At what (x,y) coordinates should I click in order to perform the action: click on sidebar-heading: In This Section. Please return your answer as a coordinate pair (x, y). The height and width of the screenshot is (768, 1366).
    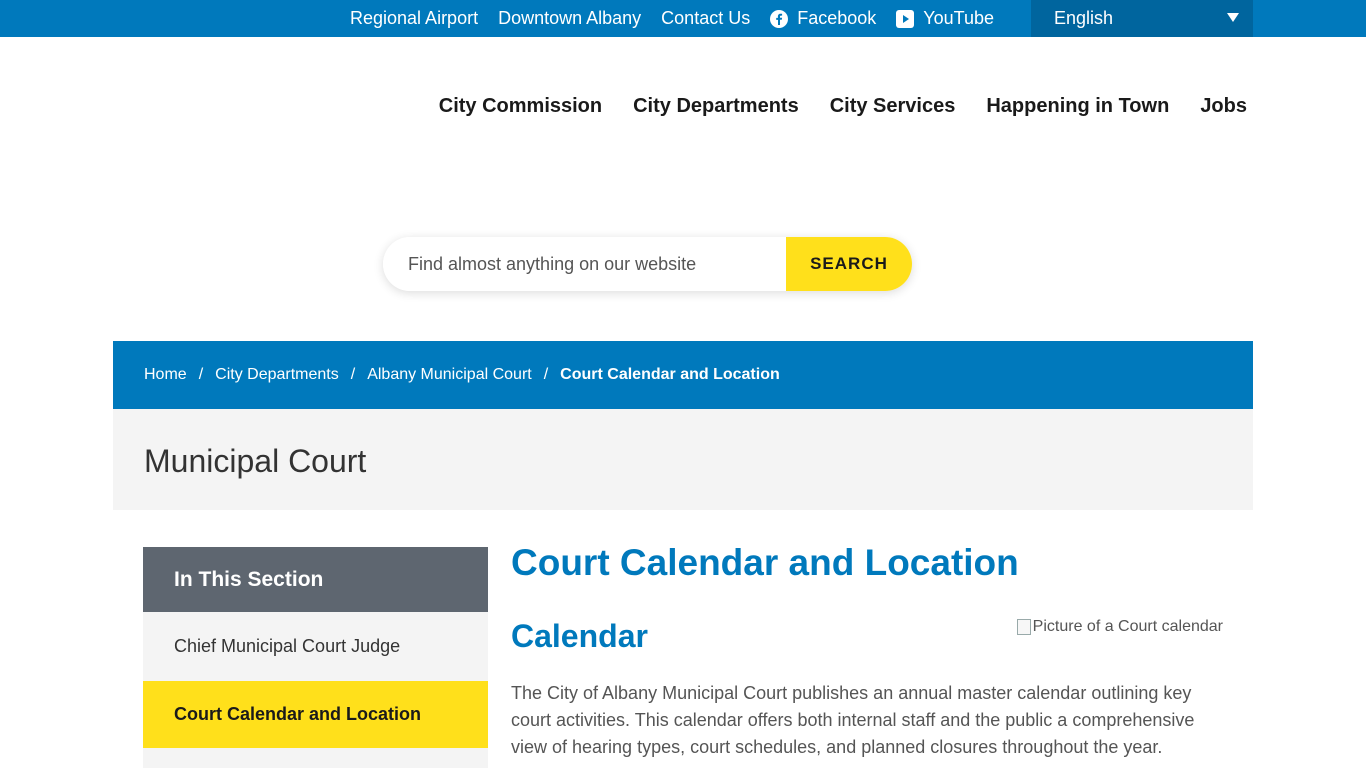
    Looking at the image, I should click on (315, 579).